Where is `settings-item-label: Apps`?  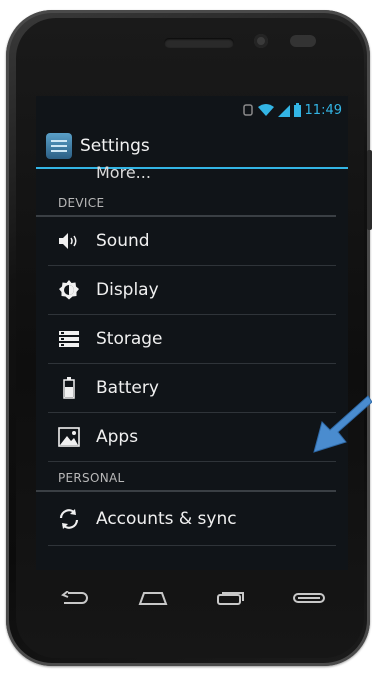 settings-item-label: Apps is located at coordinates (117, 437).